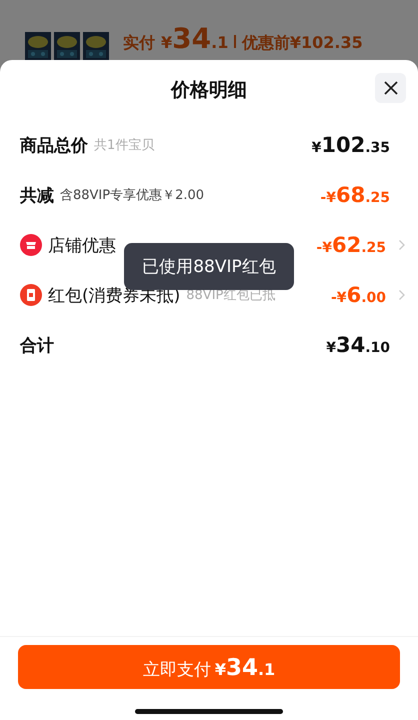 Image resolution: width=418 pixels, height=720 pixels. What do you see at coordinates (351, 145) in the screenshot?
I see `row-amount: ¥102.35` at bounding box center [351, 145].